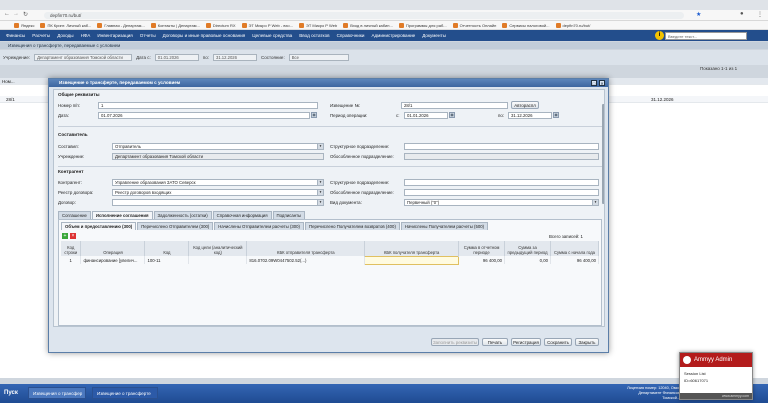 The width and height of the screenshot is (768, 403). I want to click on period-to-label: по:, so click(501, 115).